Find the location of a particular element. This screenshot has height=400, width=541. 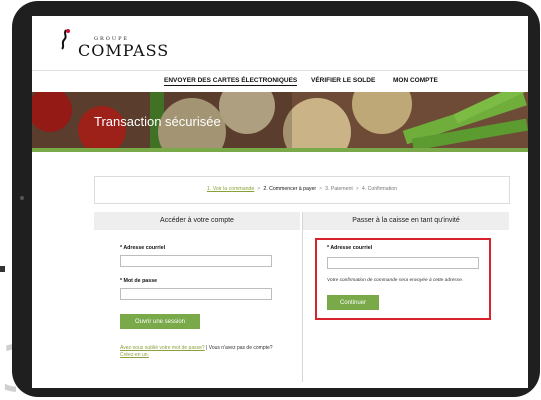

create-account-link: Créez-en un. is located at coordinates (134, 355).